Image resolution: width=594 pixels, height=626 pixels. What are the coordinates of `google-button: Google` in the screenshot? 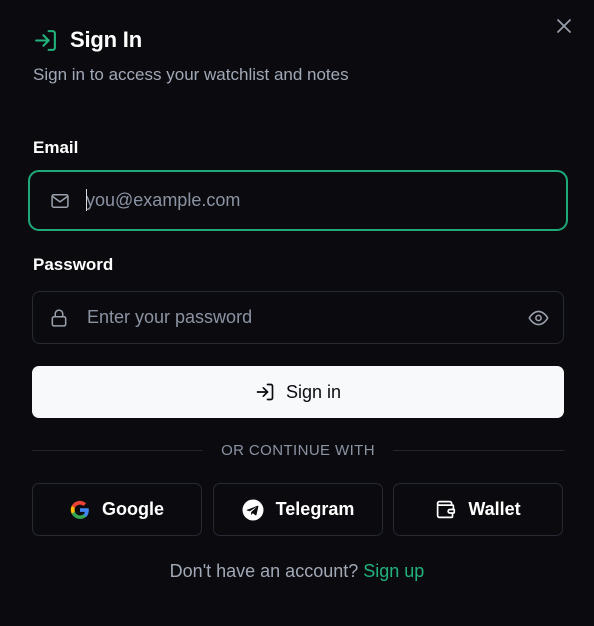 It's located at (117, 509).